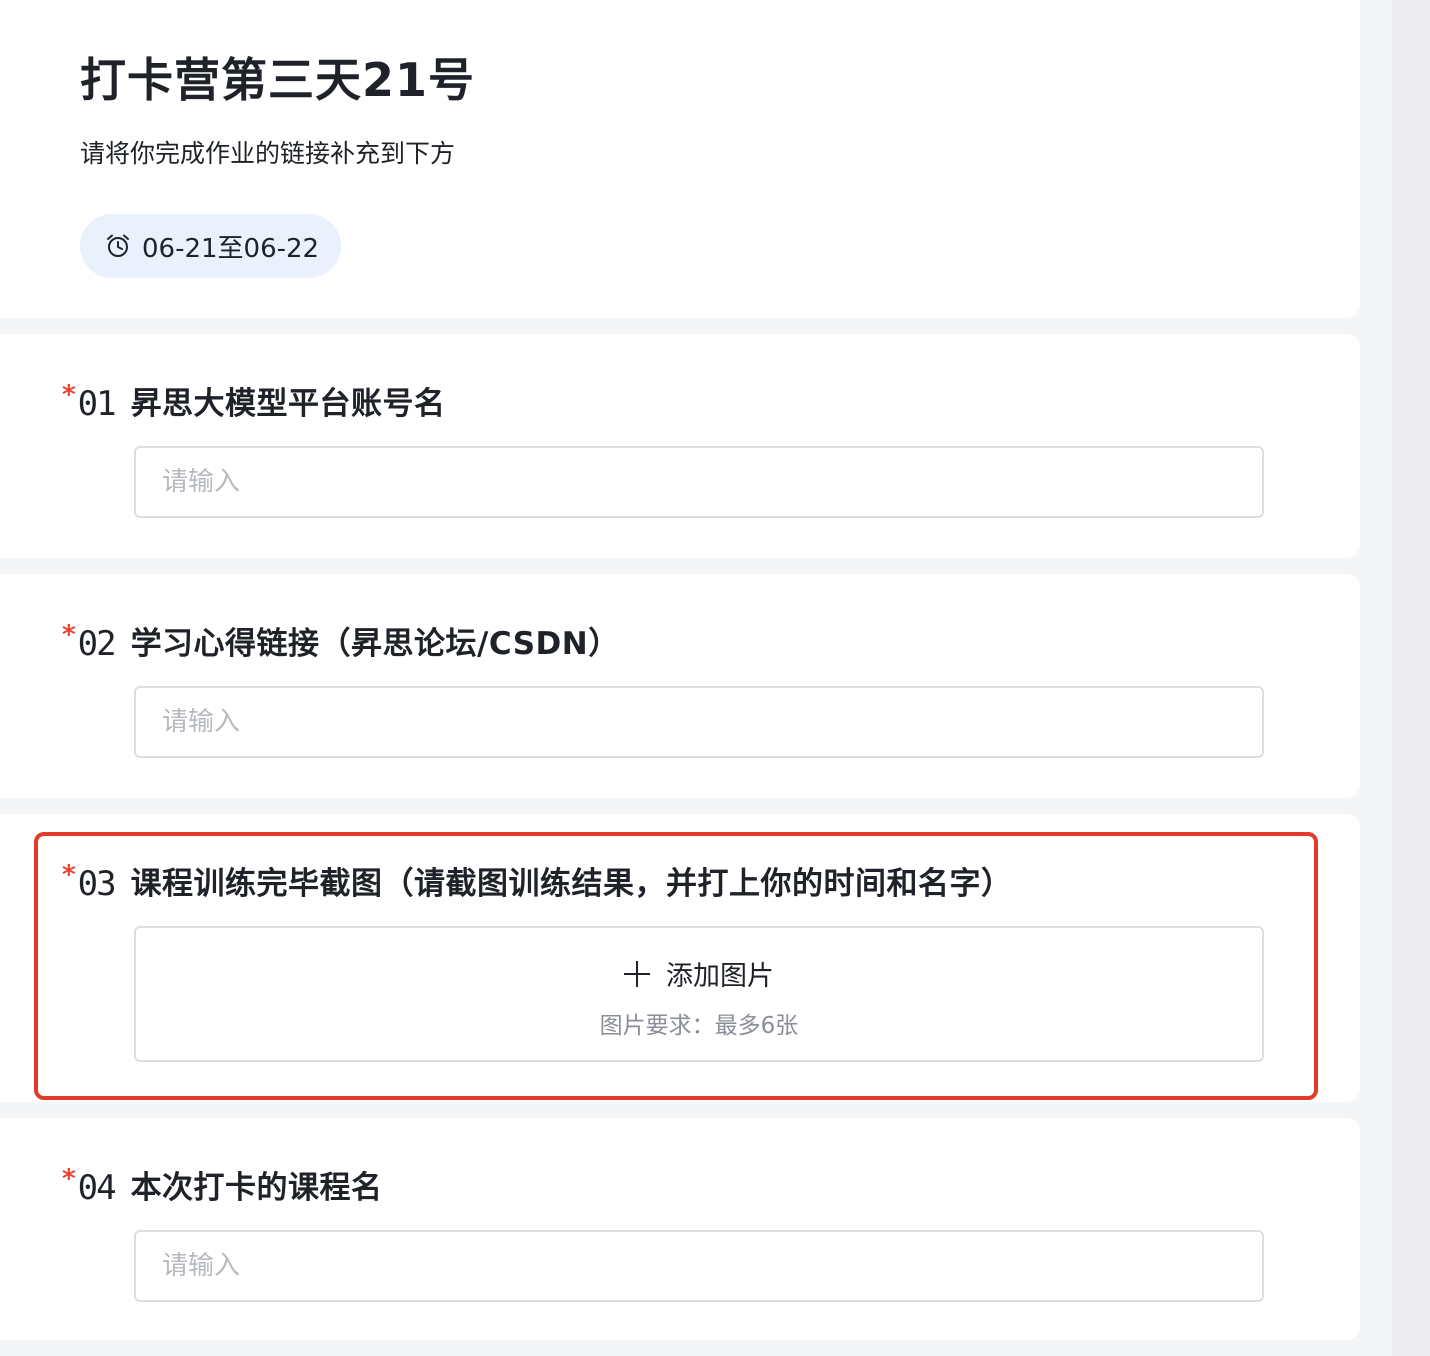 The width and height of the screenshot is (1430, 1356). I want to click on scrollbar-track, so click(1411, 678).